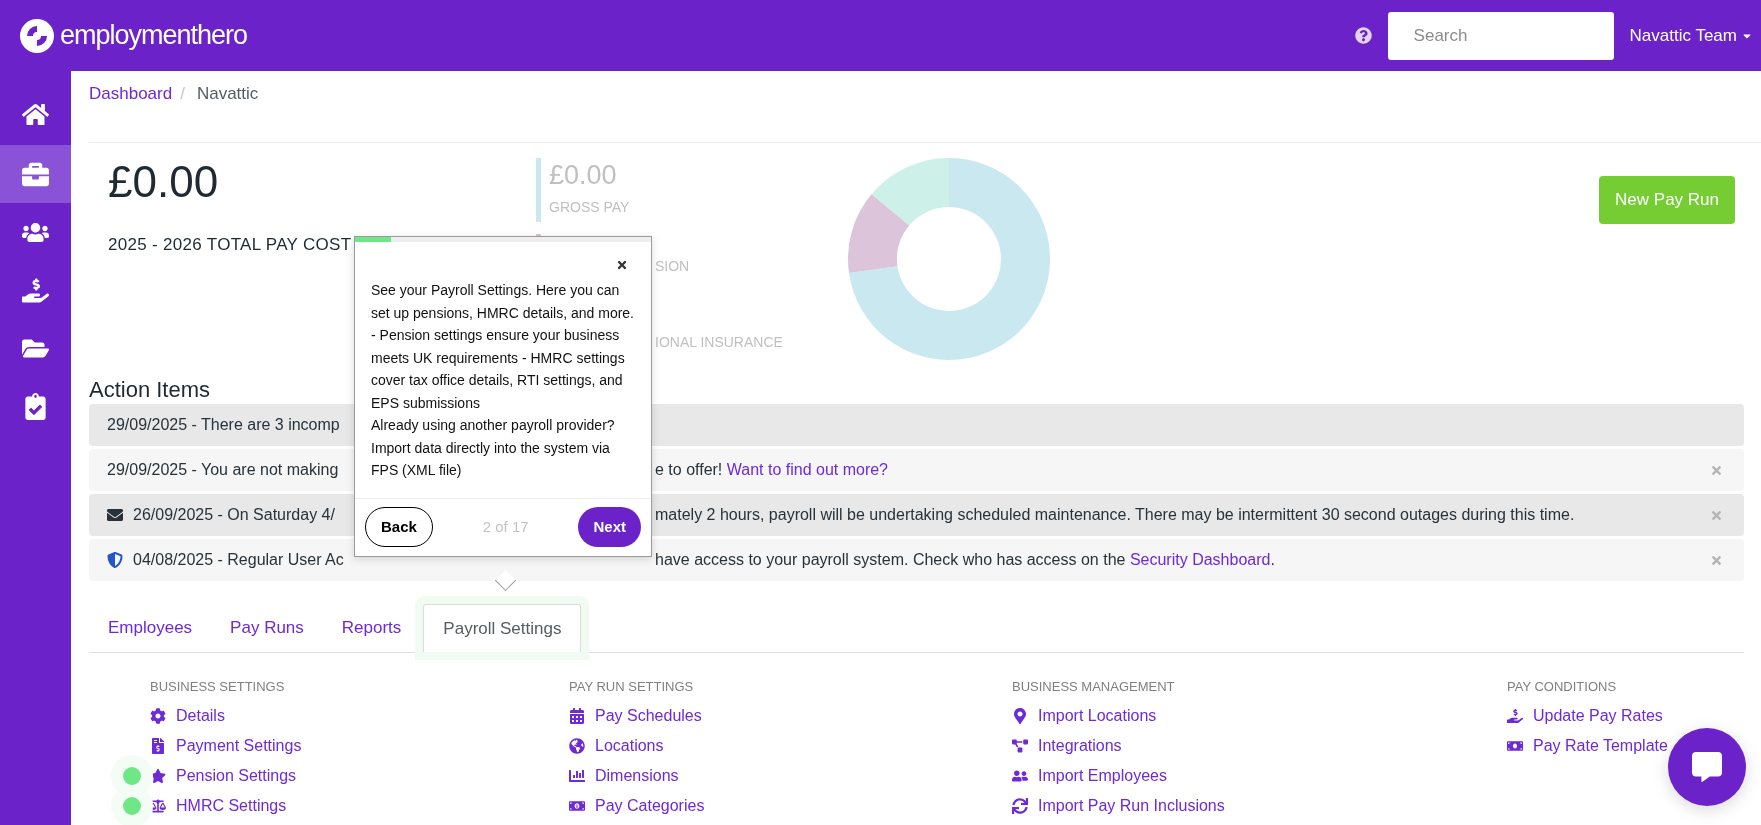  I want to click on calendar-icon, so click(577, 716).